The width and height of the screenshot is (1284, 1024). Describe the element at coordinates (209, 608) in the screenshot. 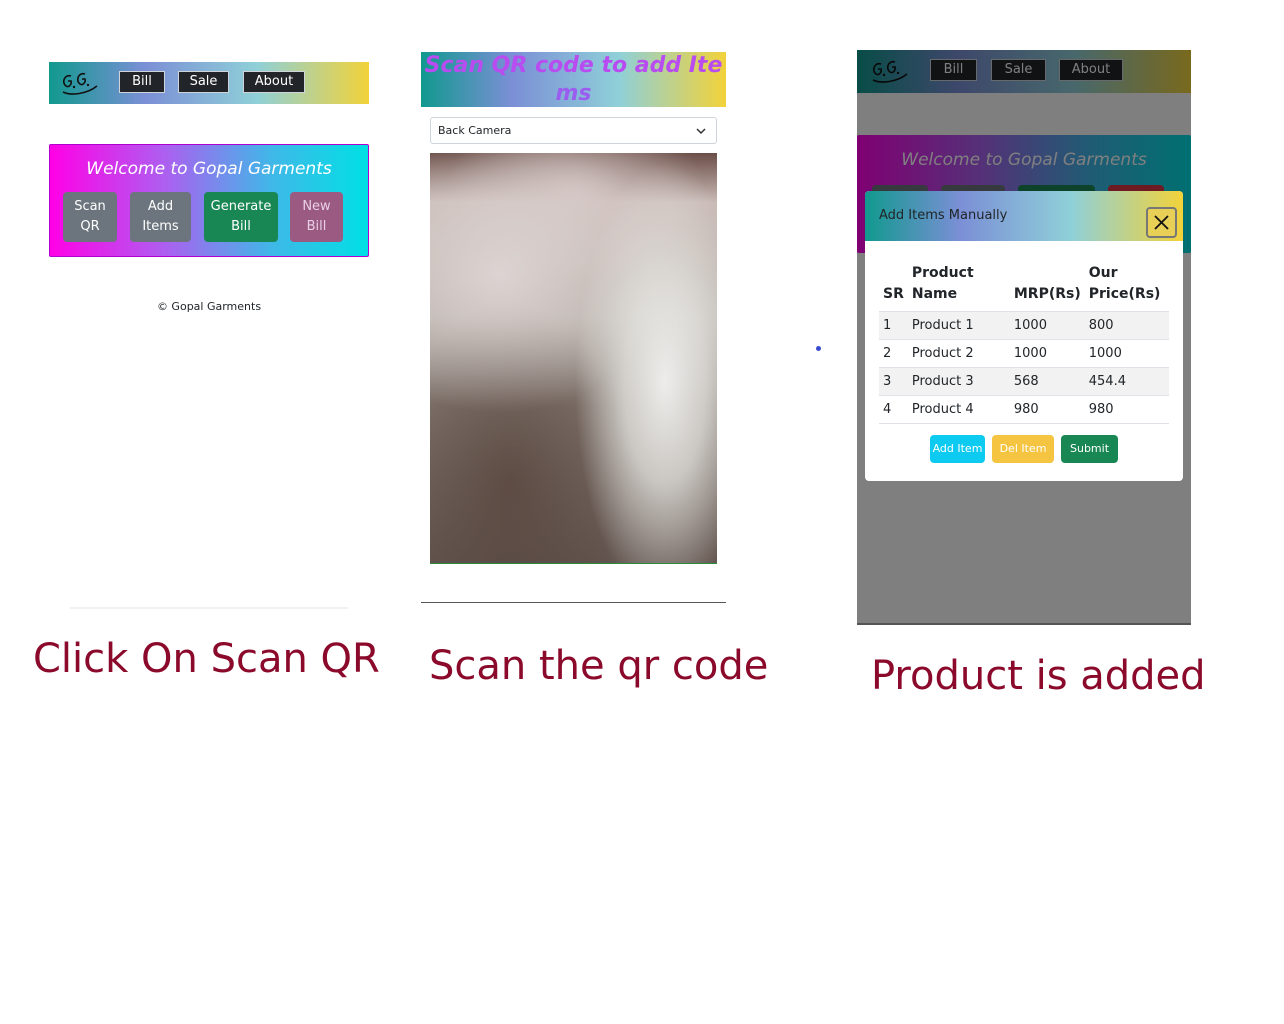

I see `panel-home-bottom-divider` at that location.